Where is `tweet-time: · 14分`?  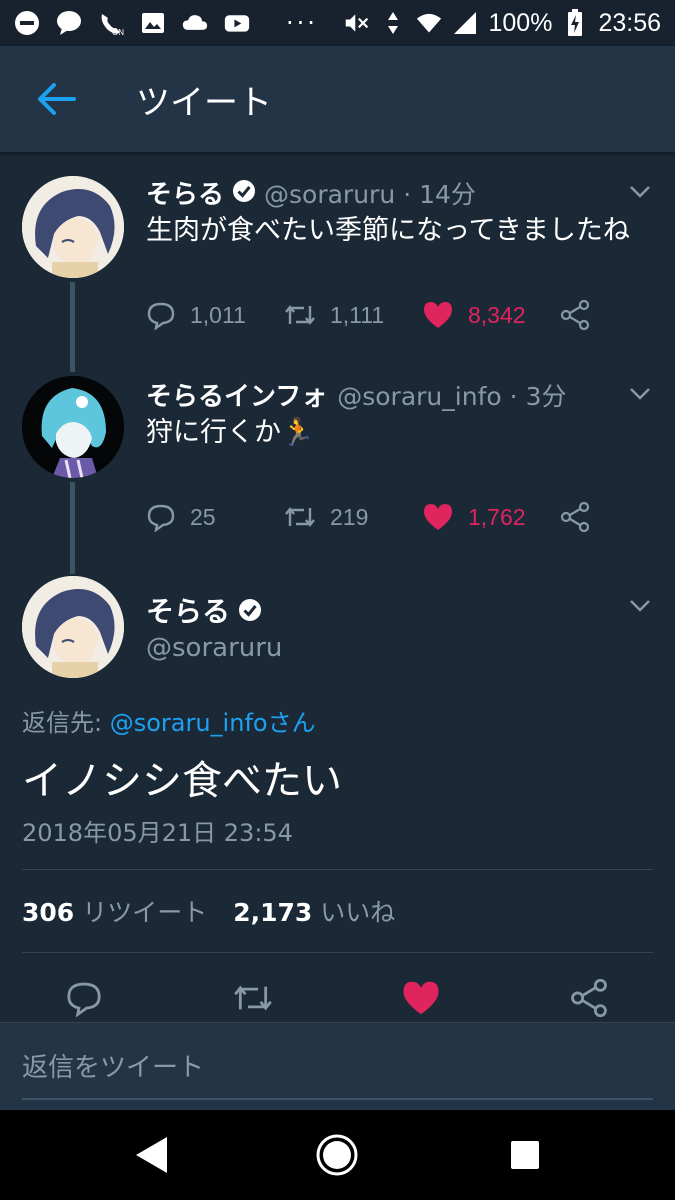
tweet-time: · 14分 is located at coordinates (439, 194).